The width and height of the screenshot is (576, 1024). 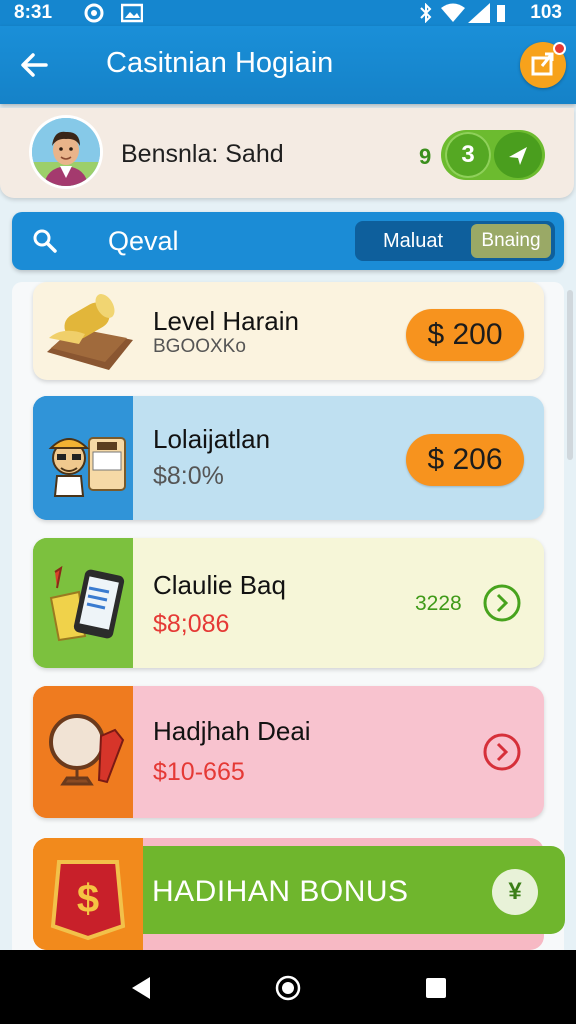 I want to click on search-bar: Qeval Maluat Bnaing, so click(x=288, y=241).